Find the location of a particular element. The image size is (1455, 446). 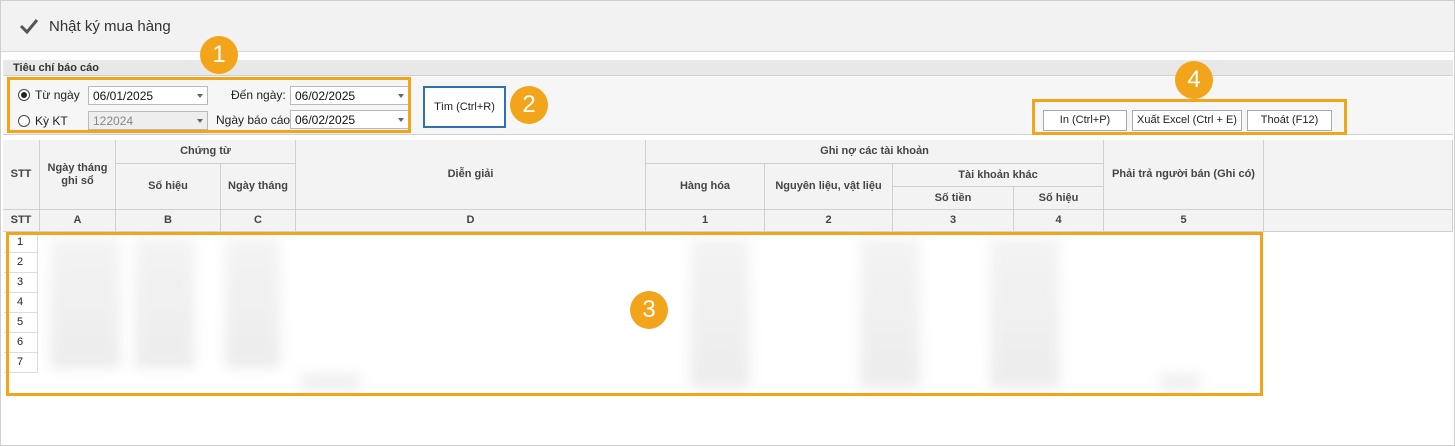

code-stt: STT is located at coordinates (21, 221).